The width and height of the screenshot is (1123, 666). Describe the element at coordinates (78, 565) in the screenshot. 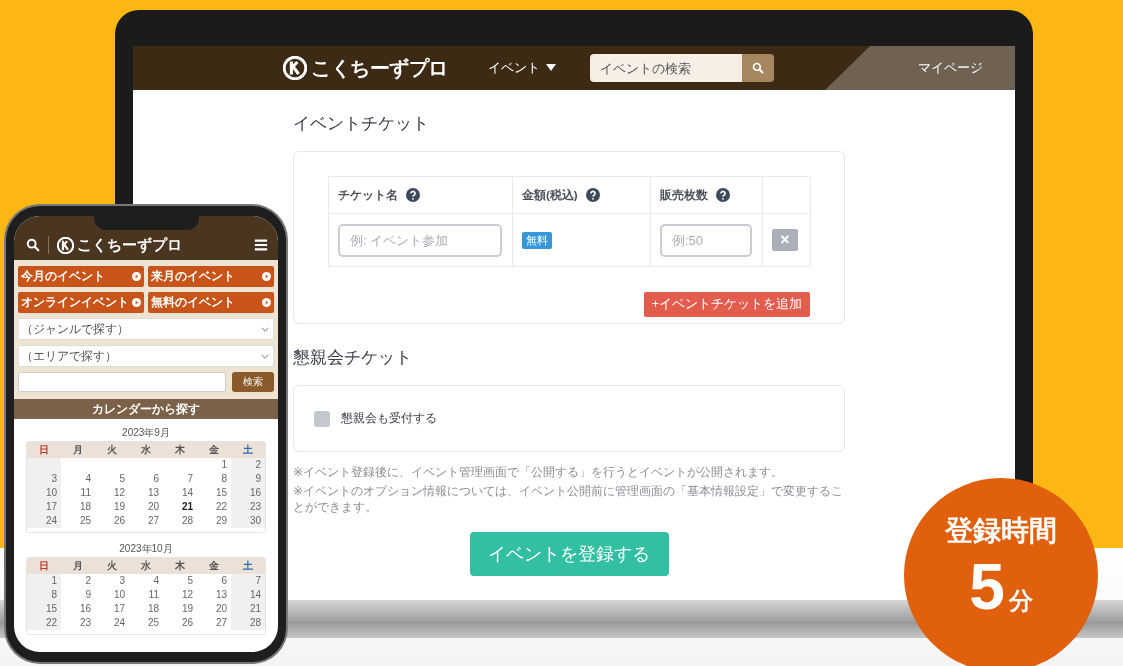

I see `weekday-label: 月` at that location.